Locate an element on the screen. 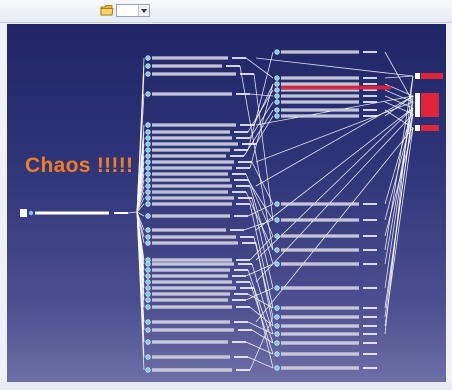 This screenshot has width=452, height=390. view-combo is located at coordinates (133, 10).